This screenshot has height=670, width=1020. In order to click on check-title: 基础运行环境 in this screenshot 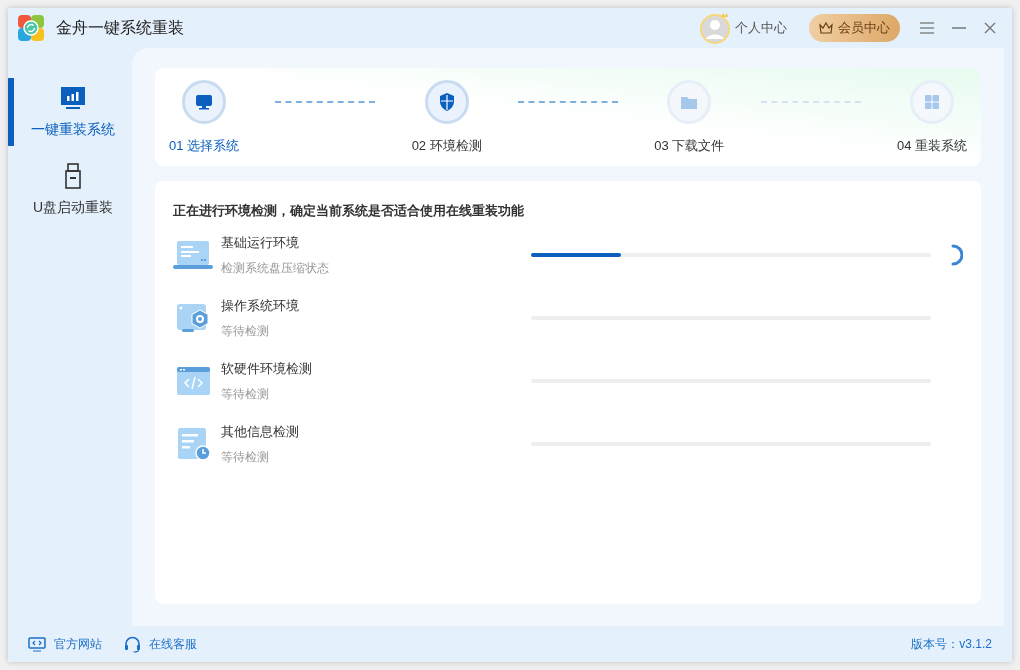, I will do `click(260, 243)`.